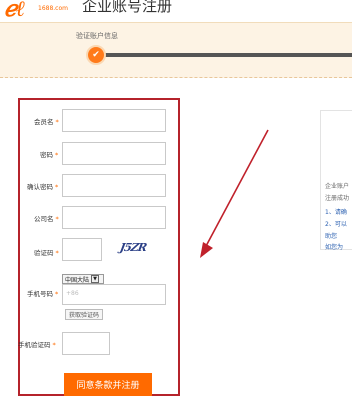  Describe the element at coordinates (236, 189) in the screenshot. I see `arrow-shaft` at that location.